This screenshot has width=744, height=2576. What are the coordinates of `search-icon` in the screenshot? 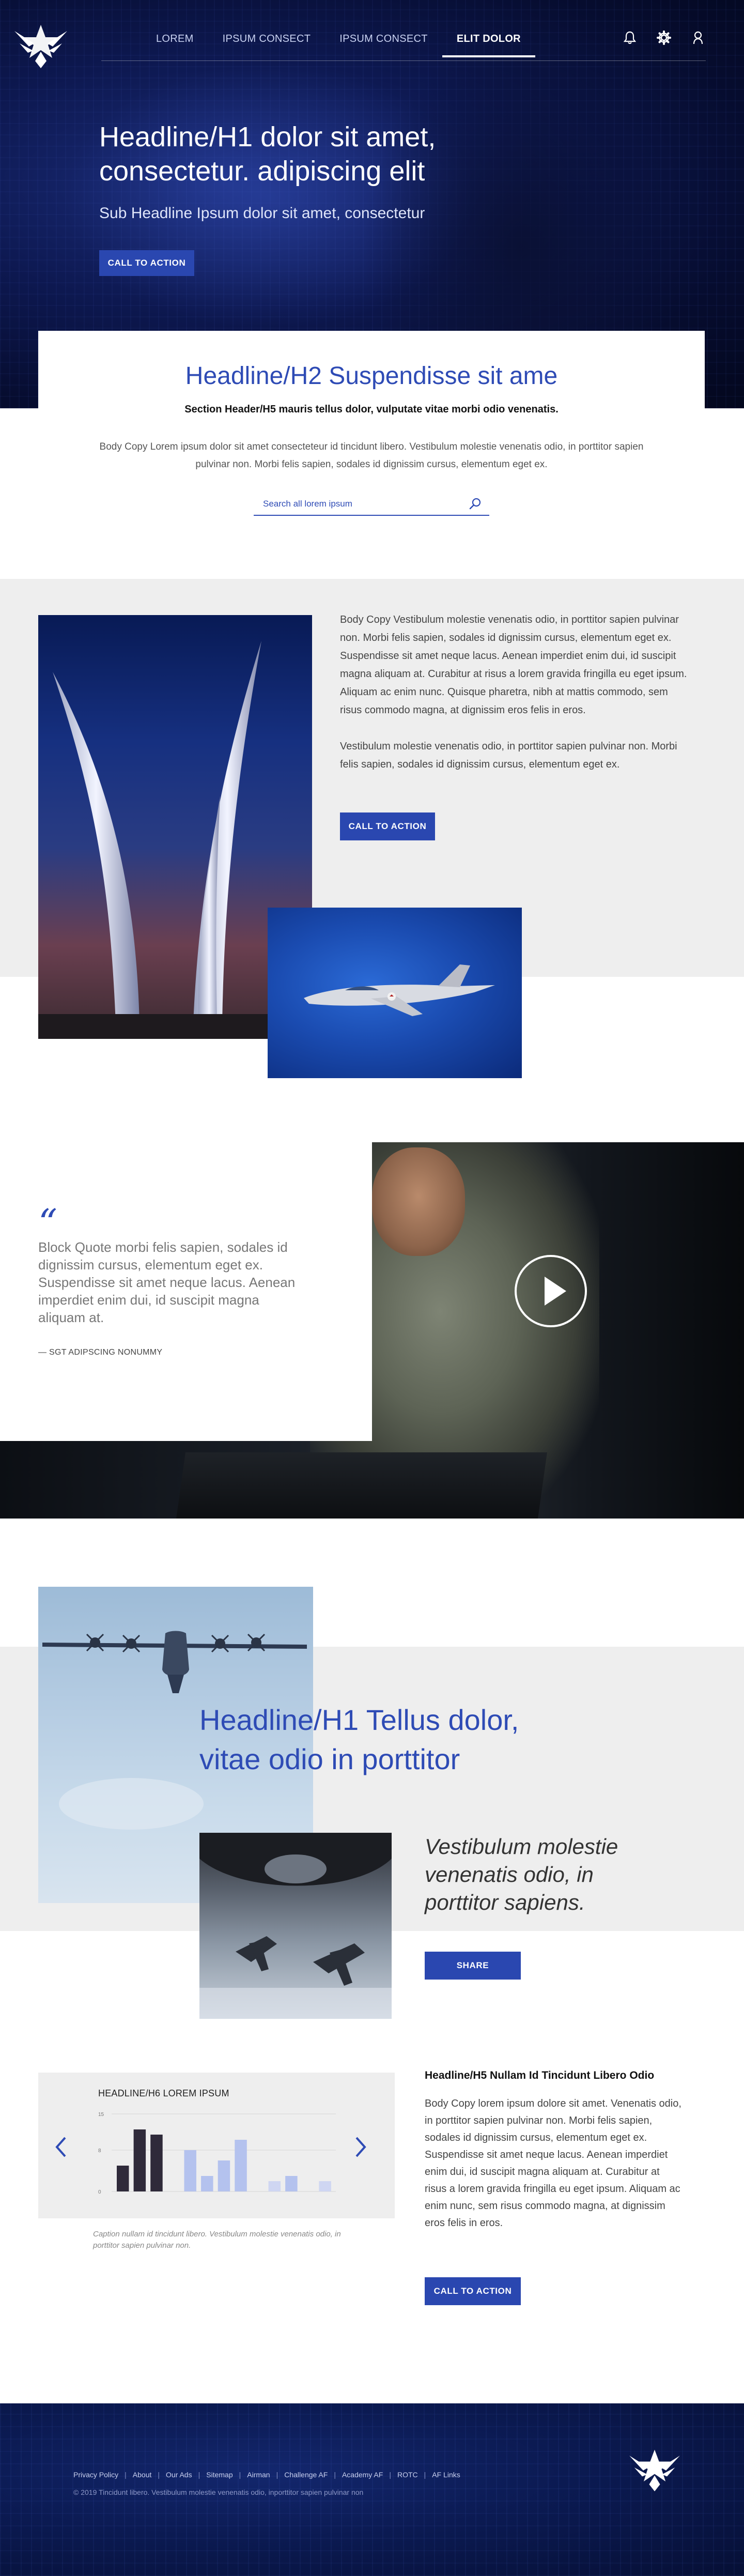 It's located at (476, 504).